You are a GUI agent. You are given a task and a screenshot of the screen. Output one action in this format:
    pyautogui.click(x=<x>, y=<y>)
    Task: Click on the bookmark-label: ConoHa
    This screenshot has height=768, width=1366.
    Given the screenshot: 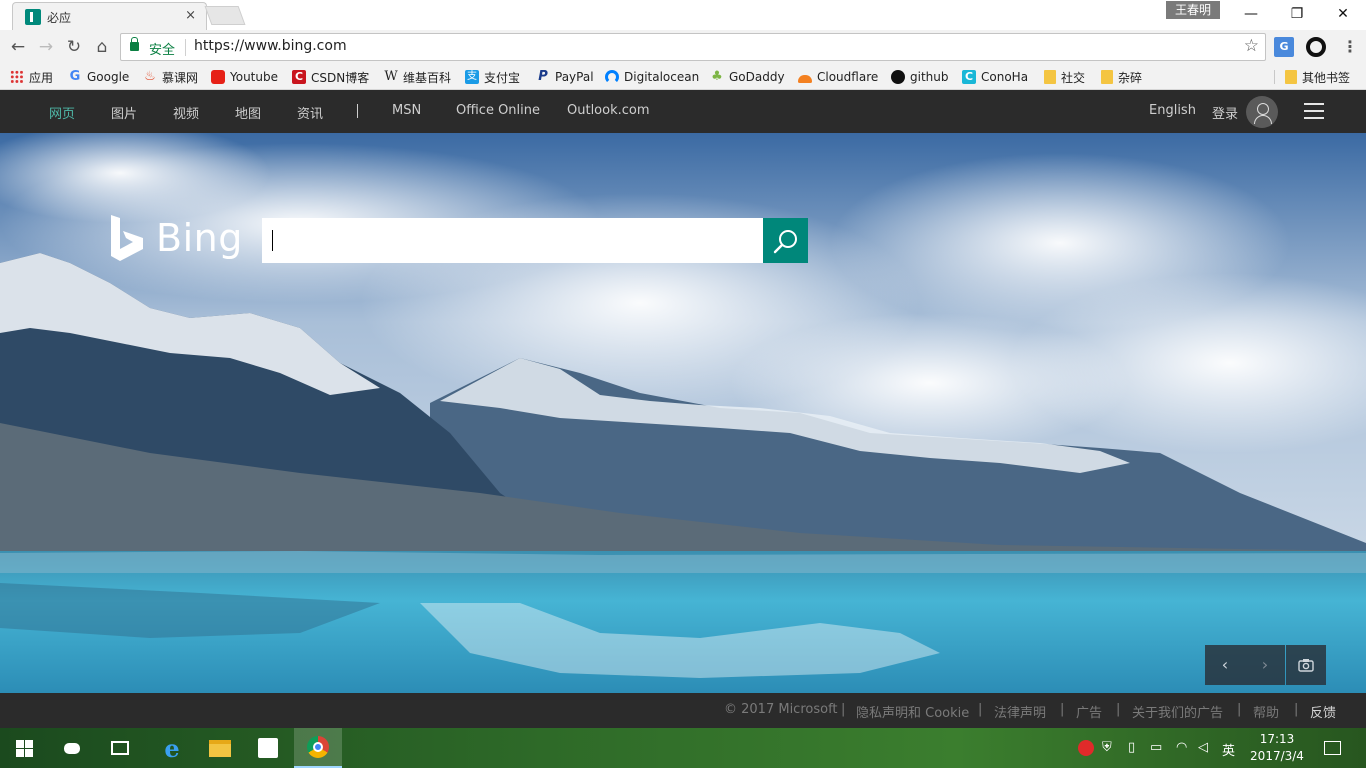 What is the action you would take?
    pyautogui.click(x=1005, y=77)
    